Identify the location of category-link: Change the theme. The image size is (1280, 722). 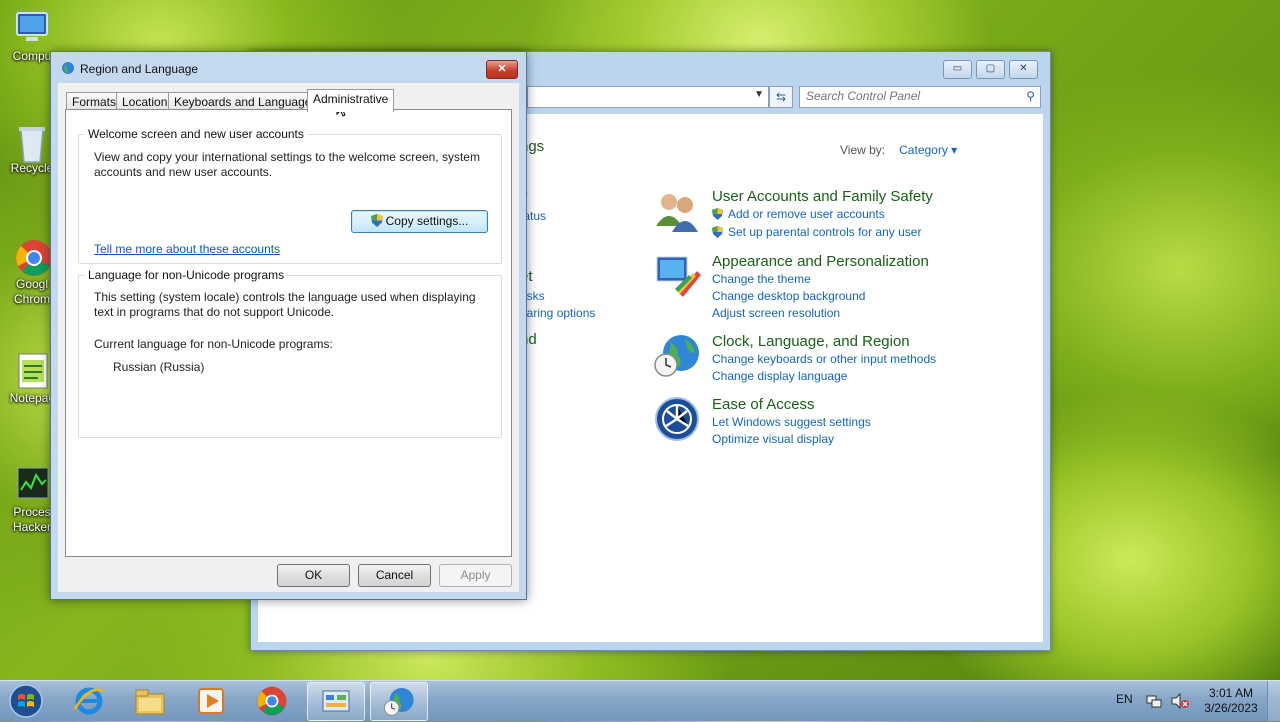
(761, 279).